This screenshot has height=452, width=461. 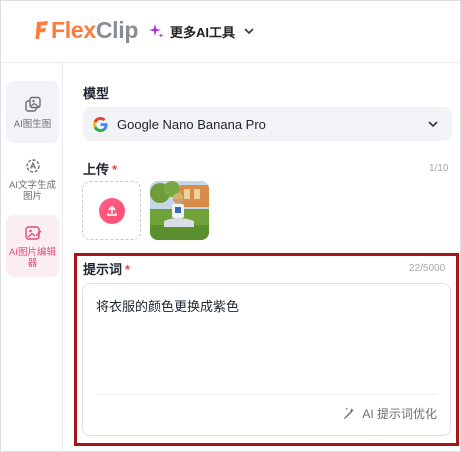 I want to click on flexclip-logo: Flex Clip, so click(x=86, y=30).